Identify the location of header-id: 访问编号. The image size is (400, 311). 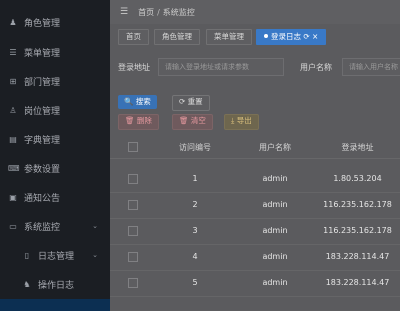
(195, 147).